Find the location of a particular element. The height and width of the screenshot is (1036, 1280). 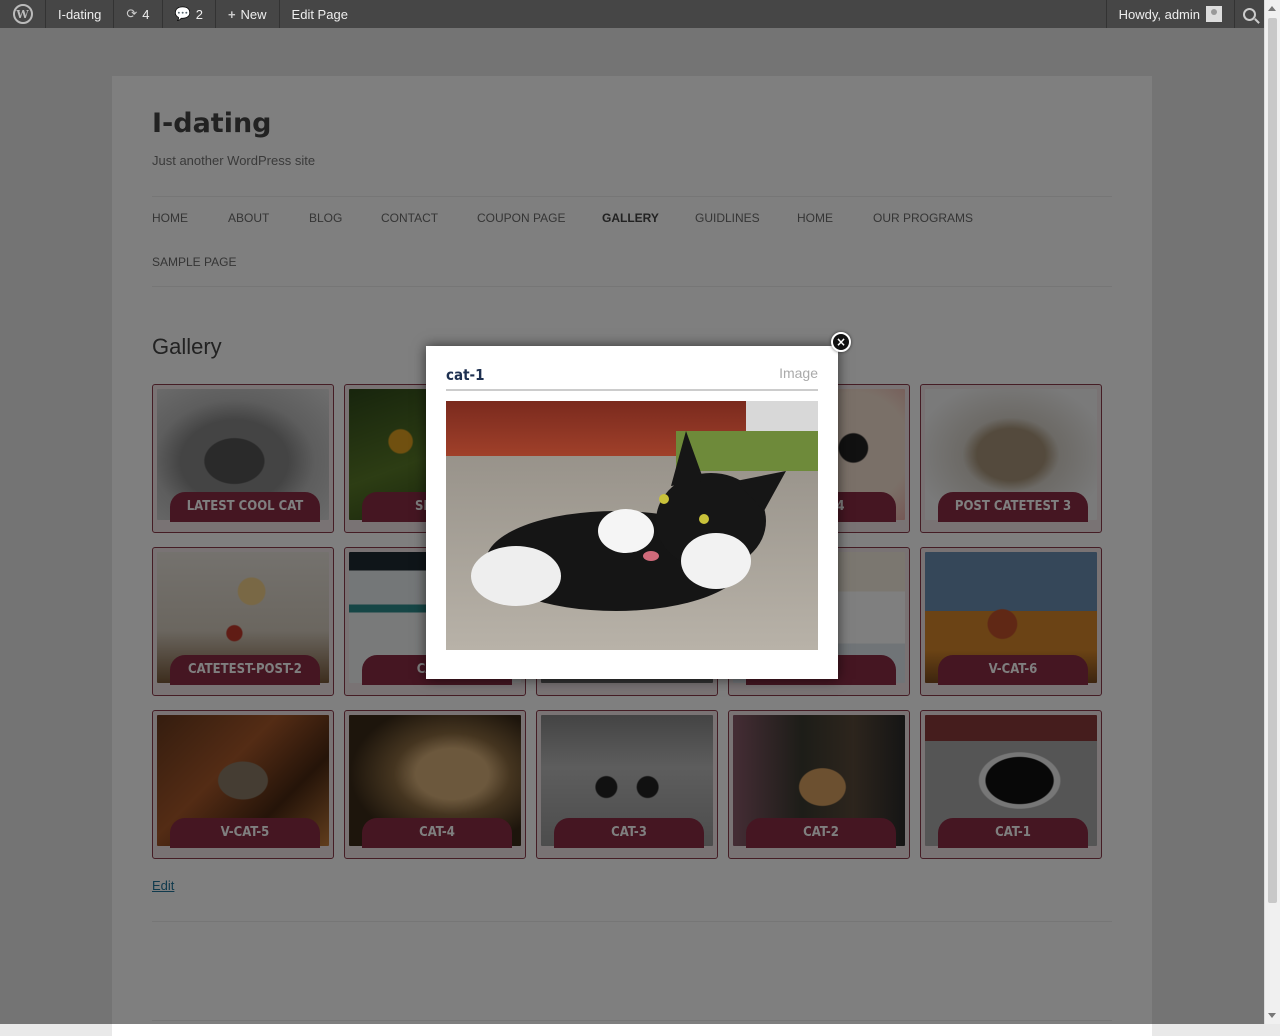

admin-bar-right: Howdy, admin is located at coordinates (1184, 14).